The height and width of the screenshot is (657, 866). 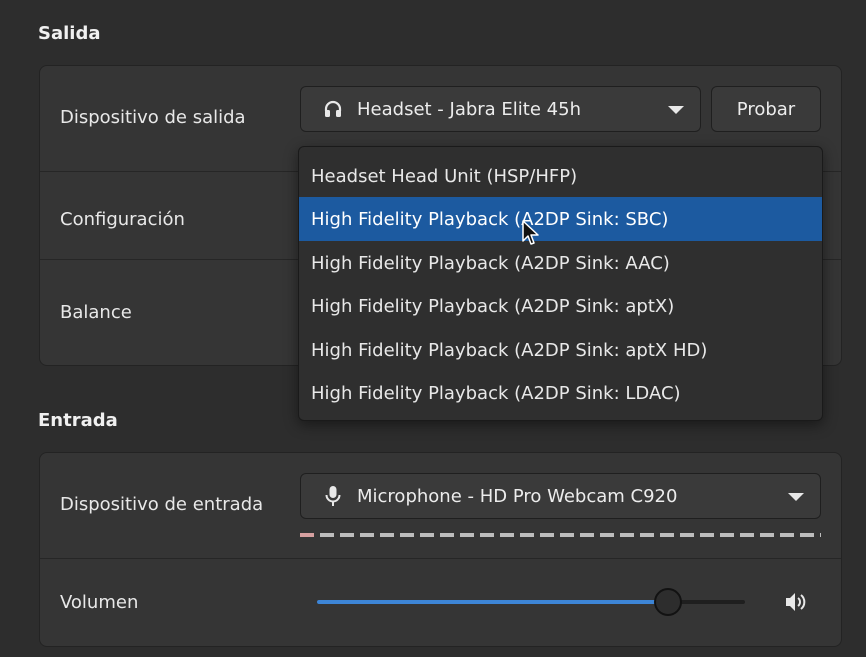 What do you see at coordinates (560, 535) in the screenshot?
I see `input-level-meter` at bounding box center [560, 535].